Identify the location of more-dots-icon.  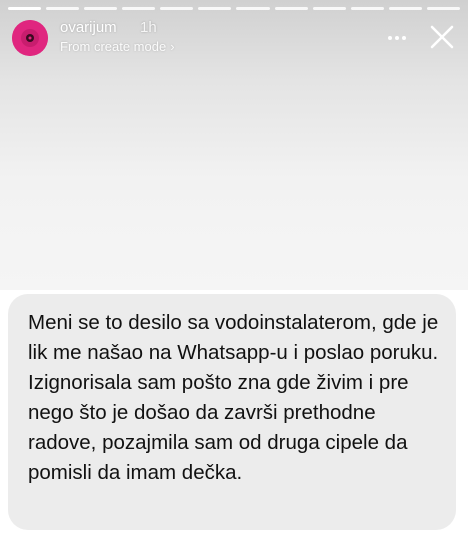
(397, 38).